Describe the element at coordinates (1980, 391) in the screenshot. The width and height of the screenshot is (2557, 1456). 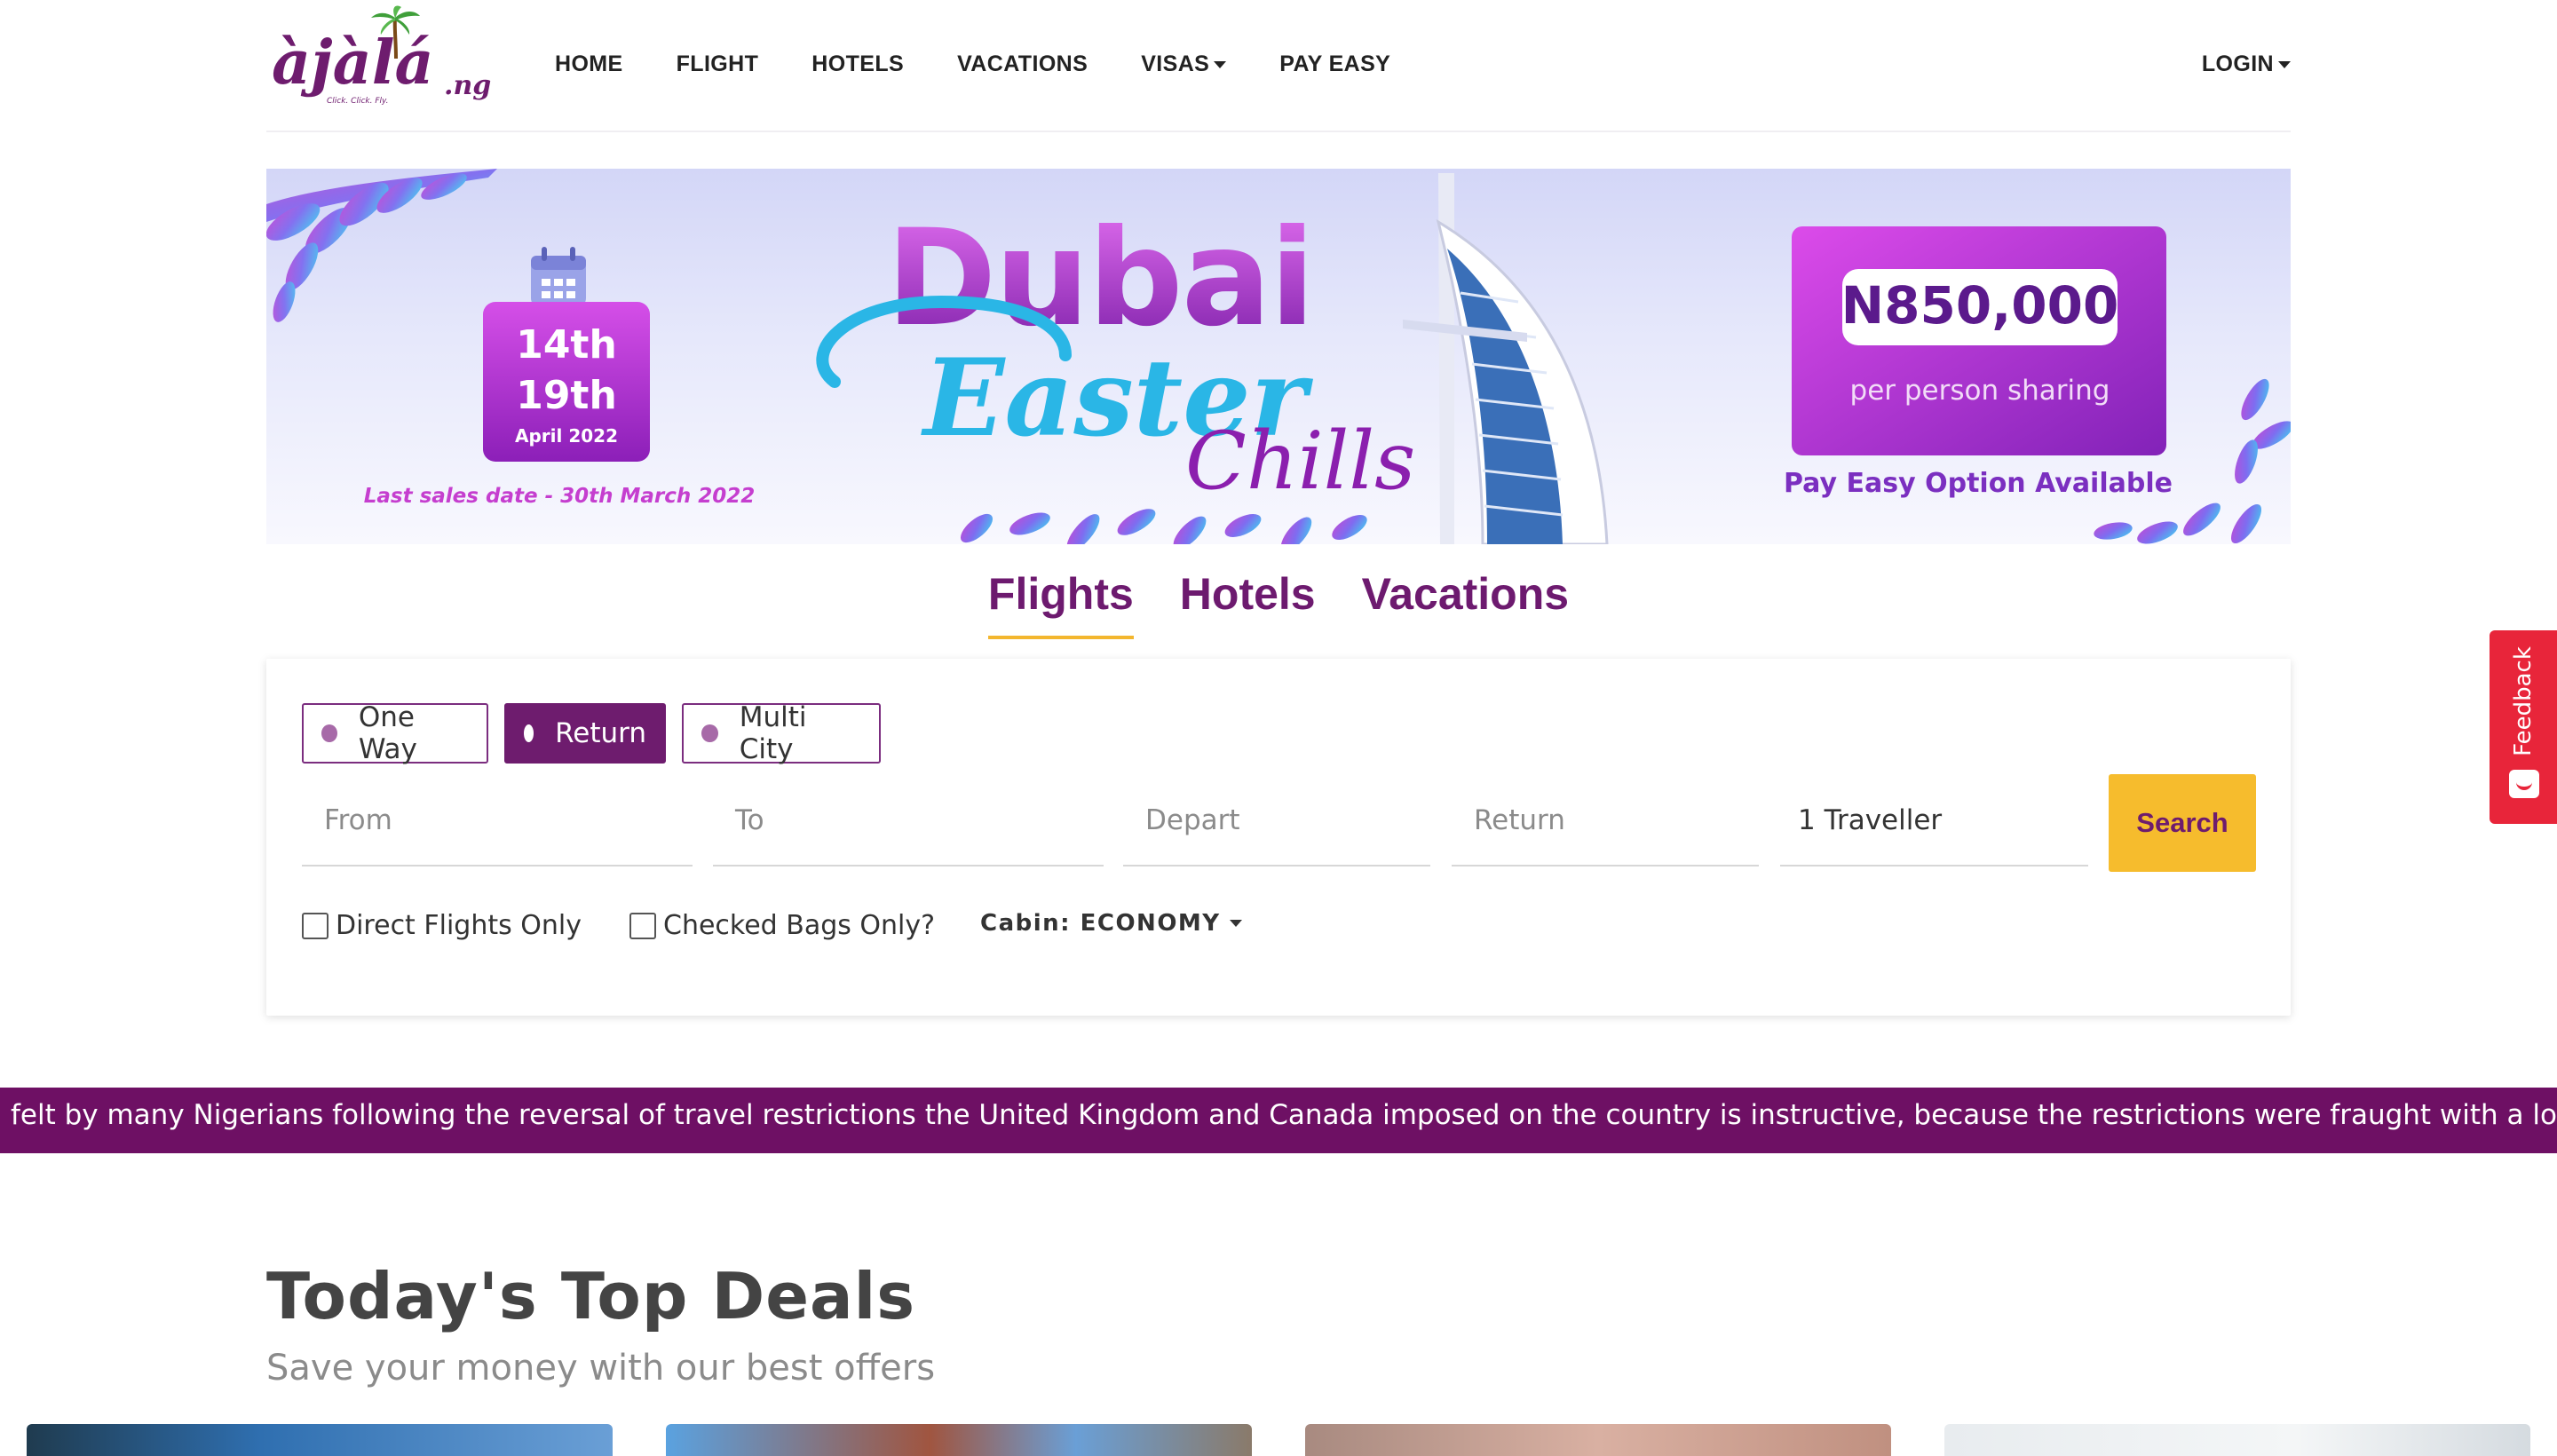
I see `banner-price-note: per person sharing` at that location.